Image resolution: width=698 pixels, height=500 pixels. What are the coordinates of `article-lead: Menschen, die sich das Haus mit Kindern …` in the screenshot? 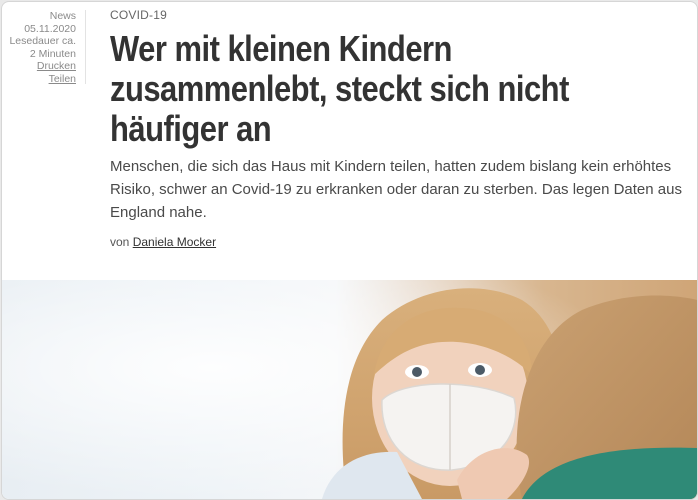 It's located at (396, 189).